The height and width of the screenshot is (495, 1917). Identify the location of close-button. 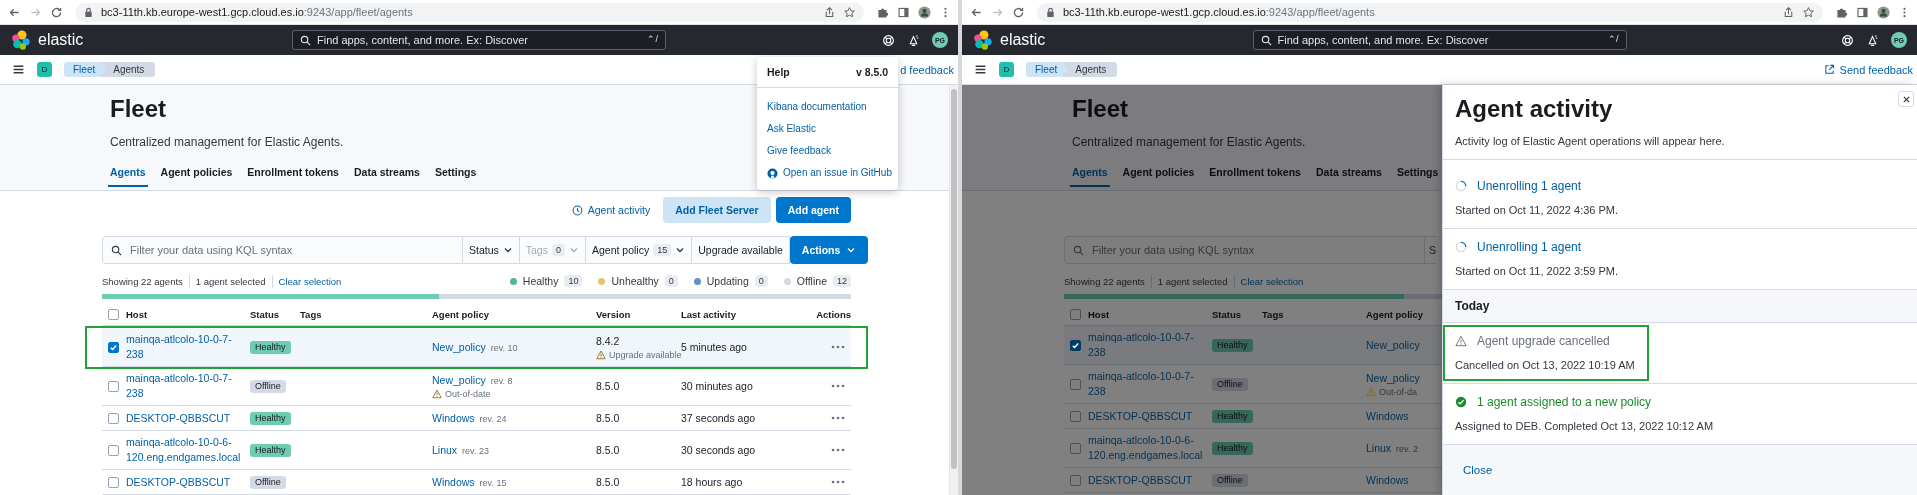
(1906, 99).